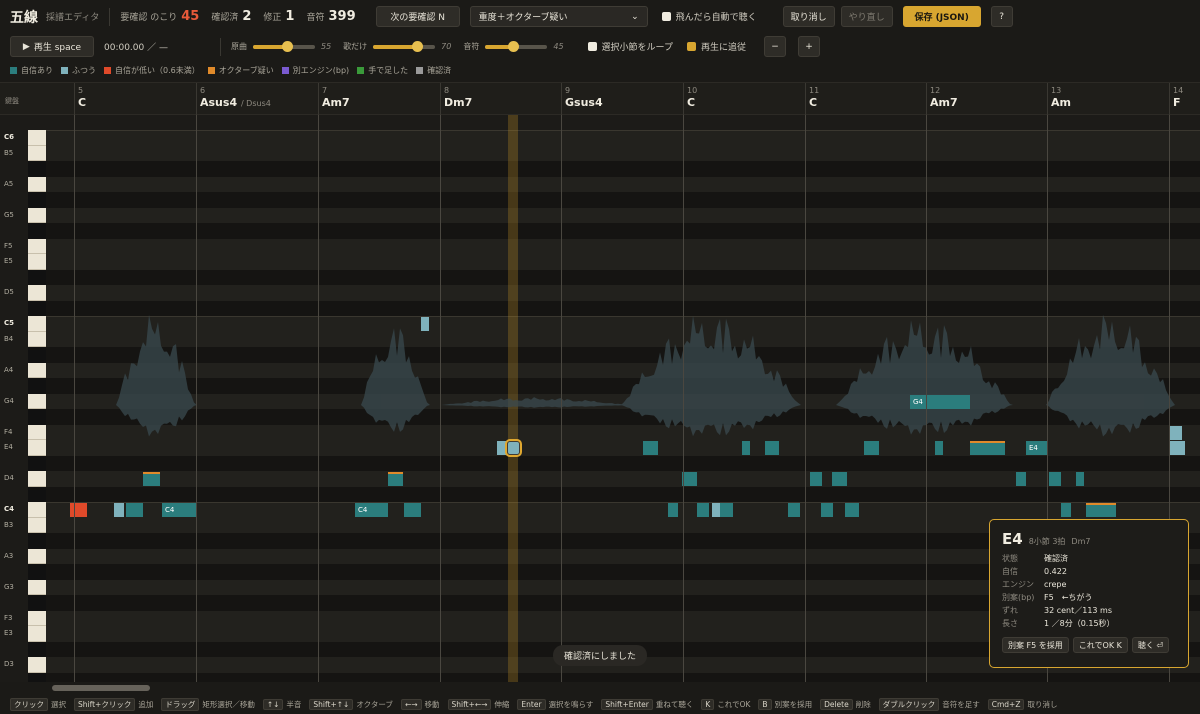 This screenshot has width=1200, height=714. Describe the element at coordinates (281, 46) in the screenshot. I see `slider-original: 原曲 55` at that location.